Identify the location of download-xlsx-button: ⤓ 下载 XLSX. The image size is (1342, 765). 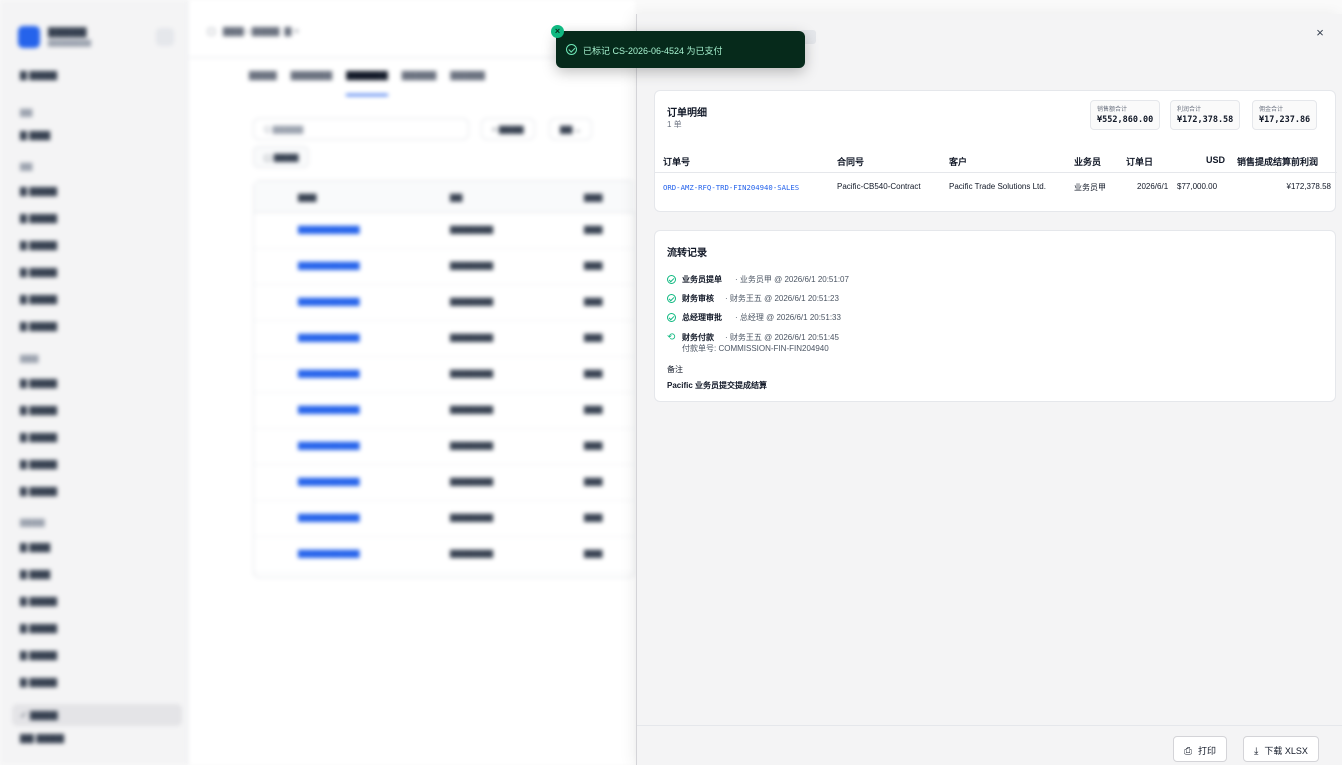
(1281, 749).